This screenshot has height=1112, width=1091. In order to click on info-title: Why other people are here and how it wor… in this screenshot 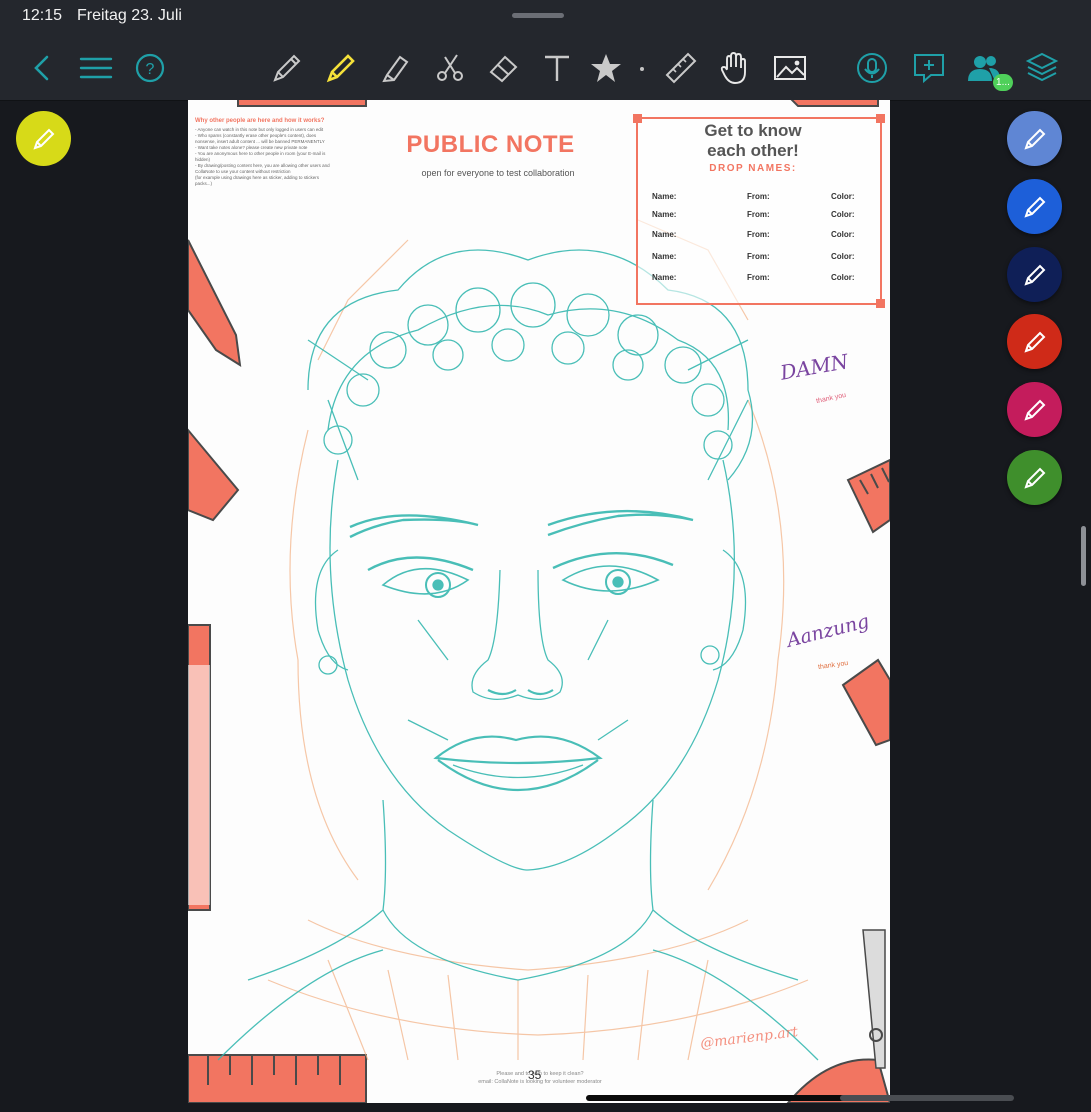, I will do `click(260, 121)`.